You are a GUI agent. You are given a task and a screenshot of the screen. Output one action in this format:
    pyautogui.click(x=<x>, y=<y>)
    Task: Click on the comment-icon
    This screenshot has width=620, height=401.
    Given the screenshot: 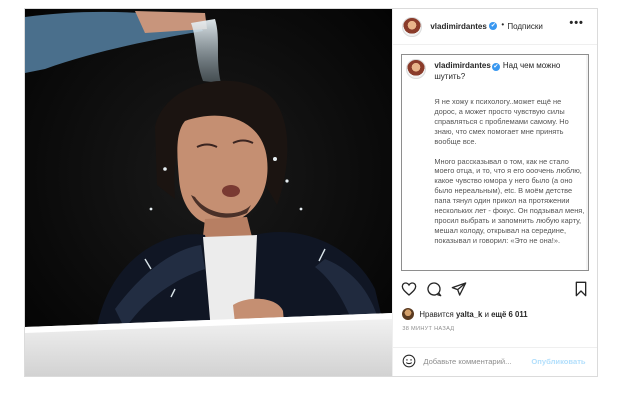 What is the action you would take?
    pyautogui.click(x=434, y=289)
    